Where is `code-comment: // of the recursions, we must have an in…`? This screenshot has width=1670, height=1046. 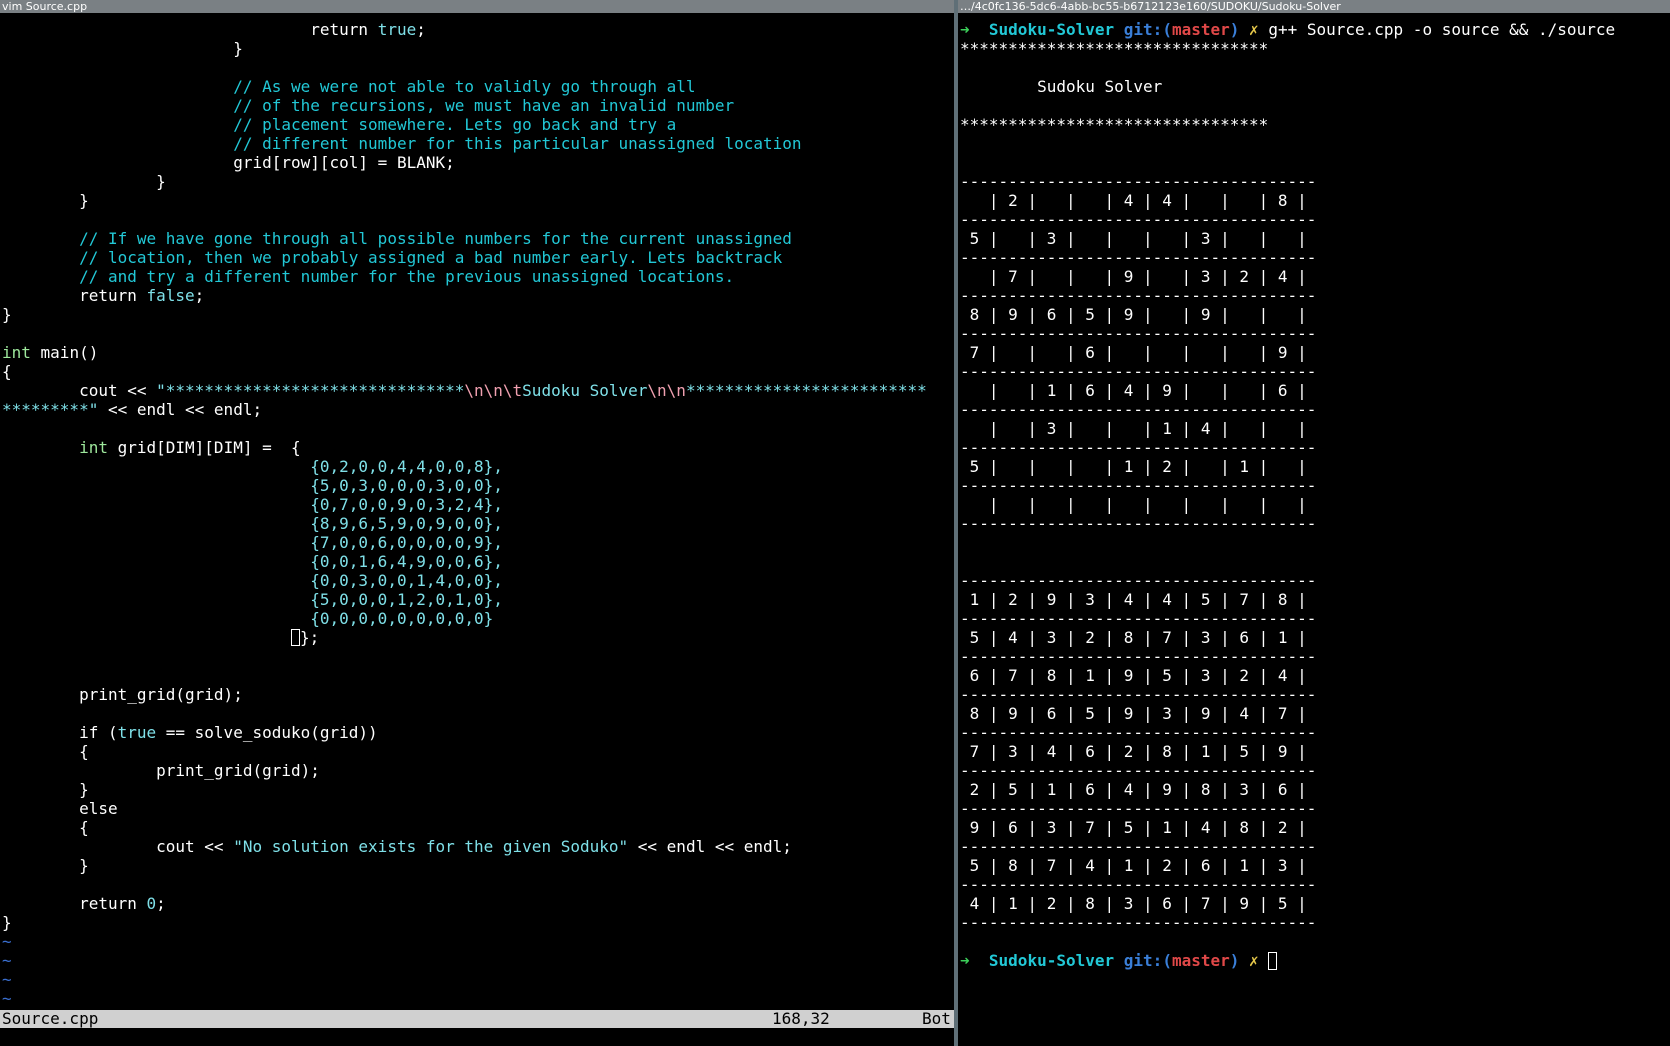 code-comment: // of the recursions, we must have an in… is located at coordinates (484, 105).